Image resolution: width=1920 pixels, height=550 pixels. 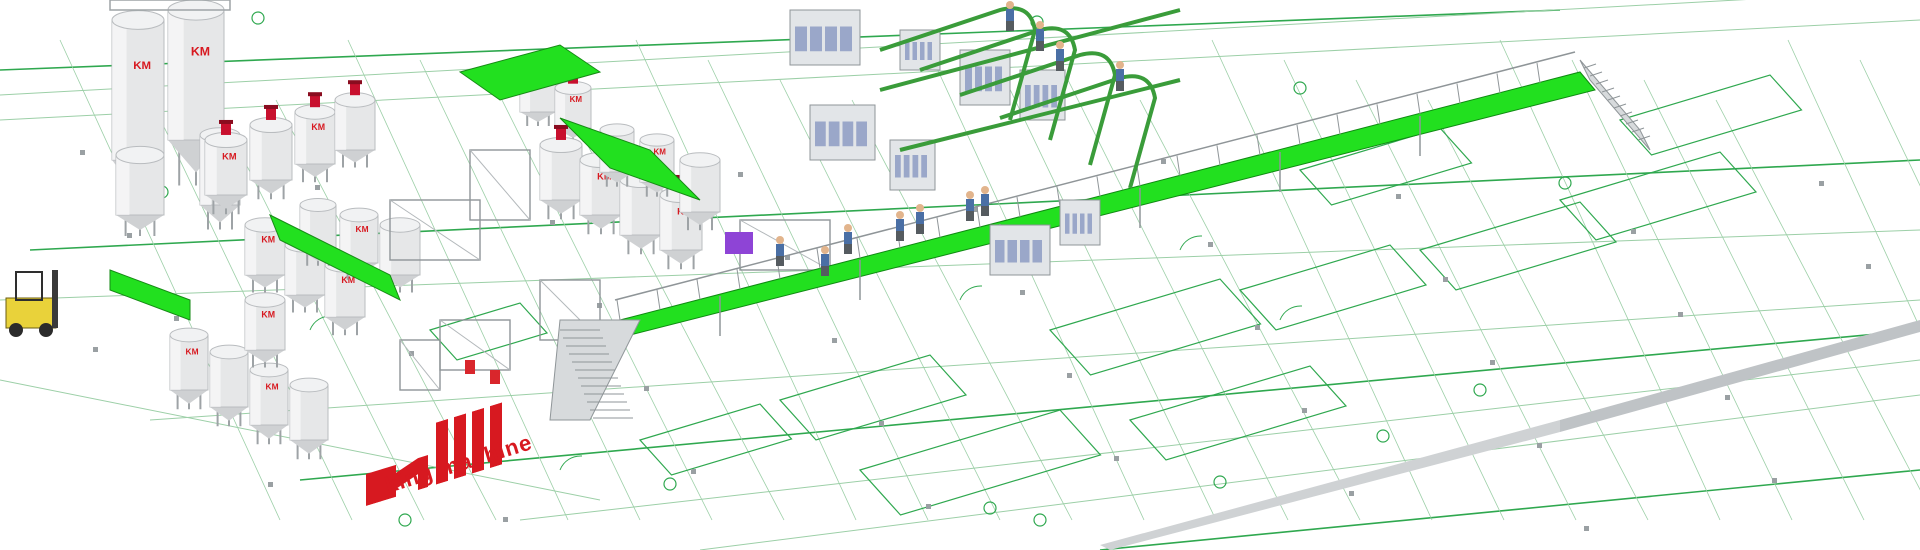 I want to click on forklift-mast, so click(x=55, y=299).